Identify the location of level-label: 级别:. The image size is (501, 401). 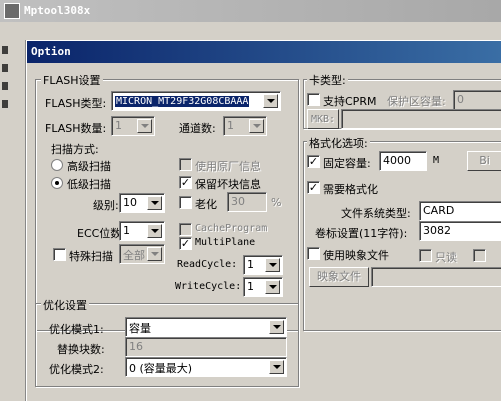
(106, 205).